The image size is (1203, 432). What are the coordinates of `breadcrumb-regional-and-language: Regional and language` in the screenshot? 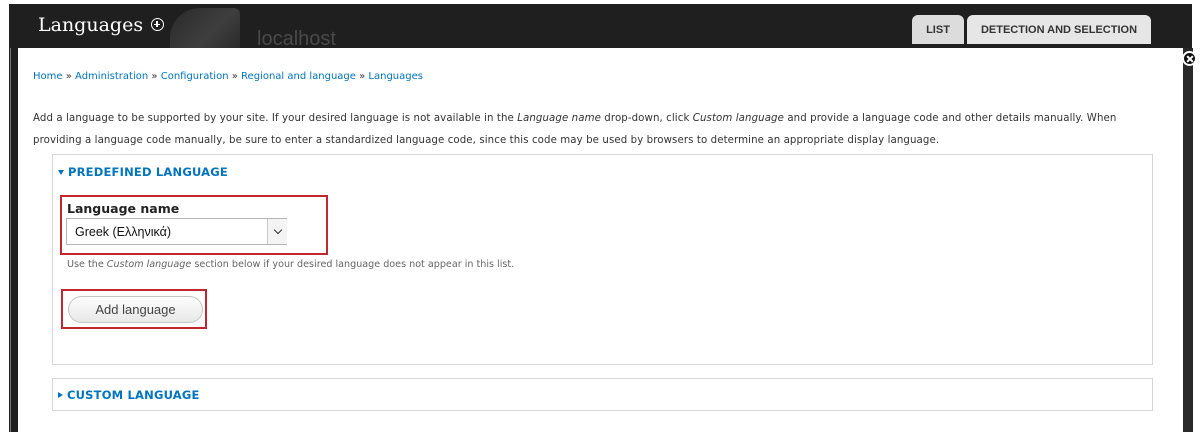 It's located at (298, 76).